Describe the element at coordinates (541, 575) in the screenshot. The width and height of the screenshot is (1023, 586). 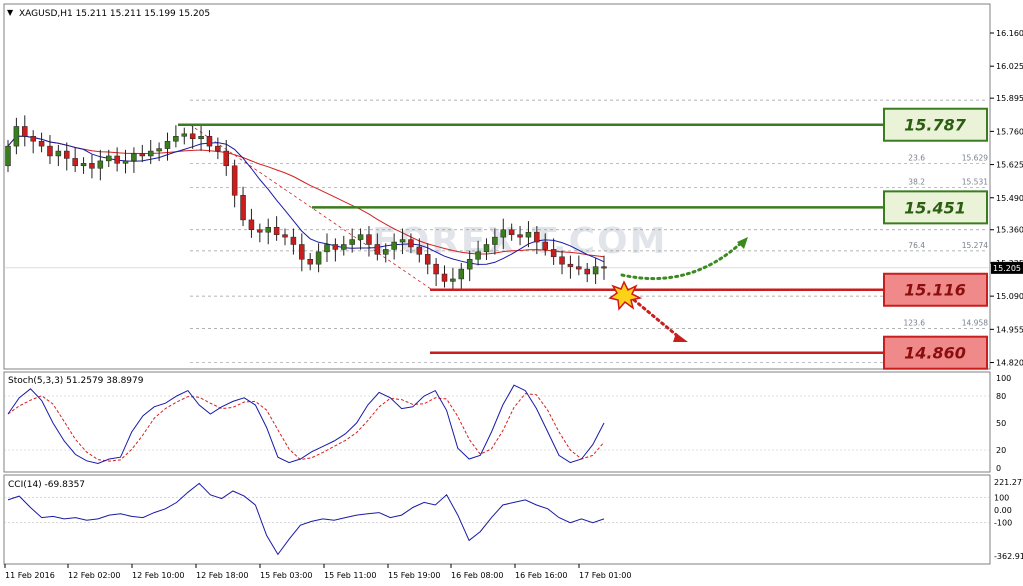
I see `time-tick-label: 16 Feb 16:00` at that location.